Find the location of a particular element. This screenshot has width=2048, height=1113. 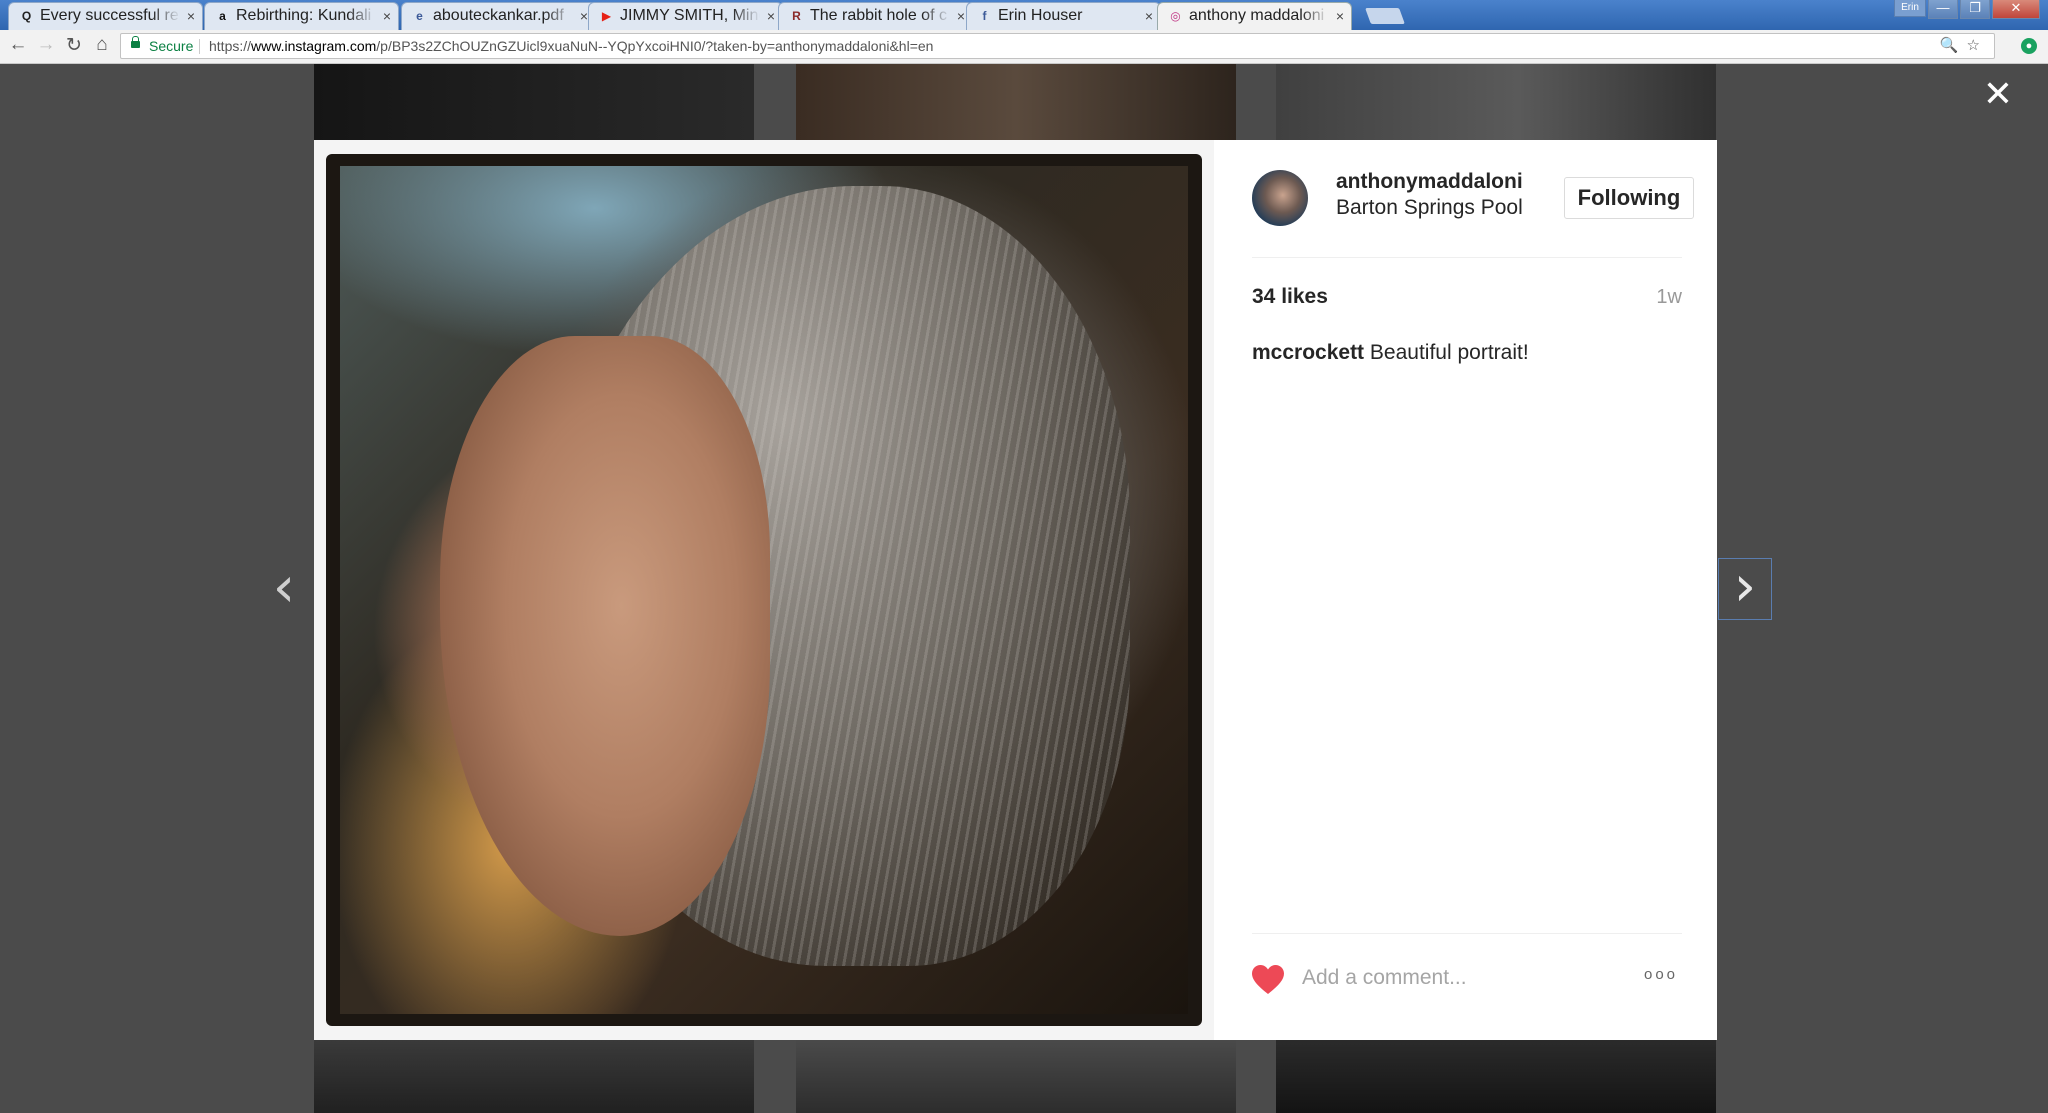

lock-icon is located at coordinates (135, 42).